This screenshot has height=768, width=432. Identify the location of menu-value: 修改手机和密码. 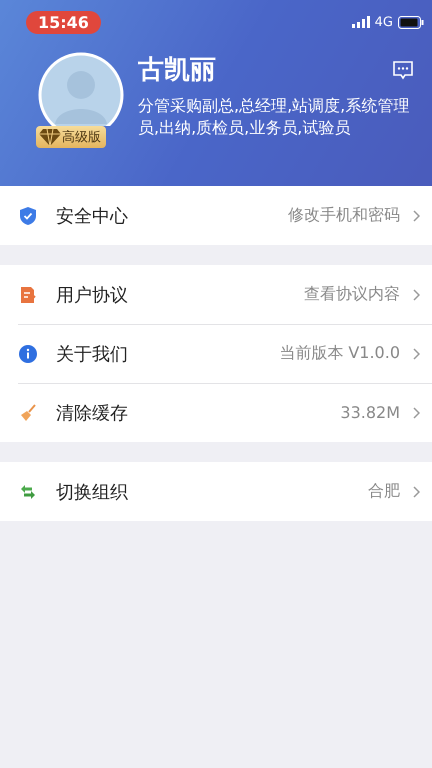
(344, 215).